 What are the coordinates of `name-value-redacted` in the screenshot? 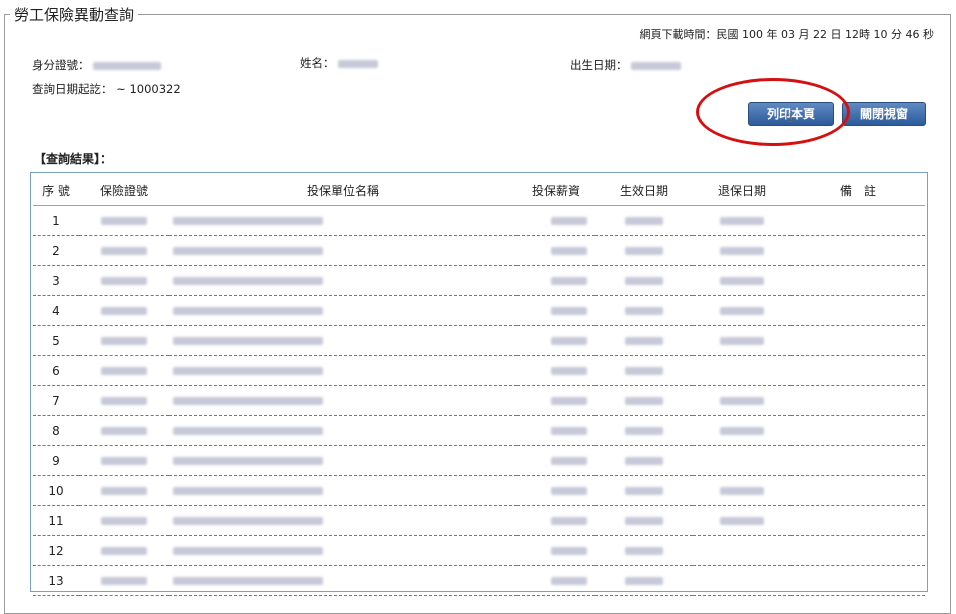 It's located at (358, 63).